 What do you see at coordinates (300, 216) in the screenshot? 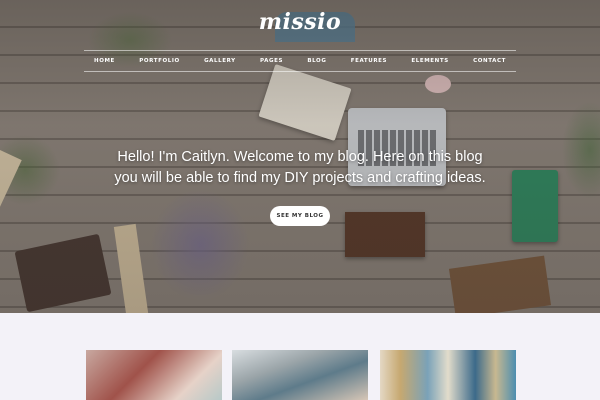
I see `see-my-blog-button: SEE MY BLOG` at bounding box center [300, 216].